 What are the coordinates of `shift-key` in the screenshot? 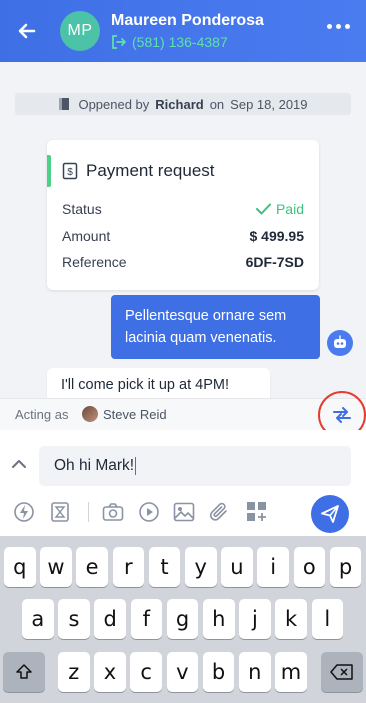 It's located at (24, 672).